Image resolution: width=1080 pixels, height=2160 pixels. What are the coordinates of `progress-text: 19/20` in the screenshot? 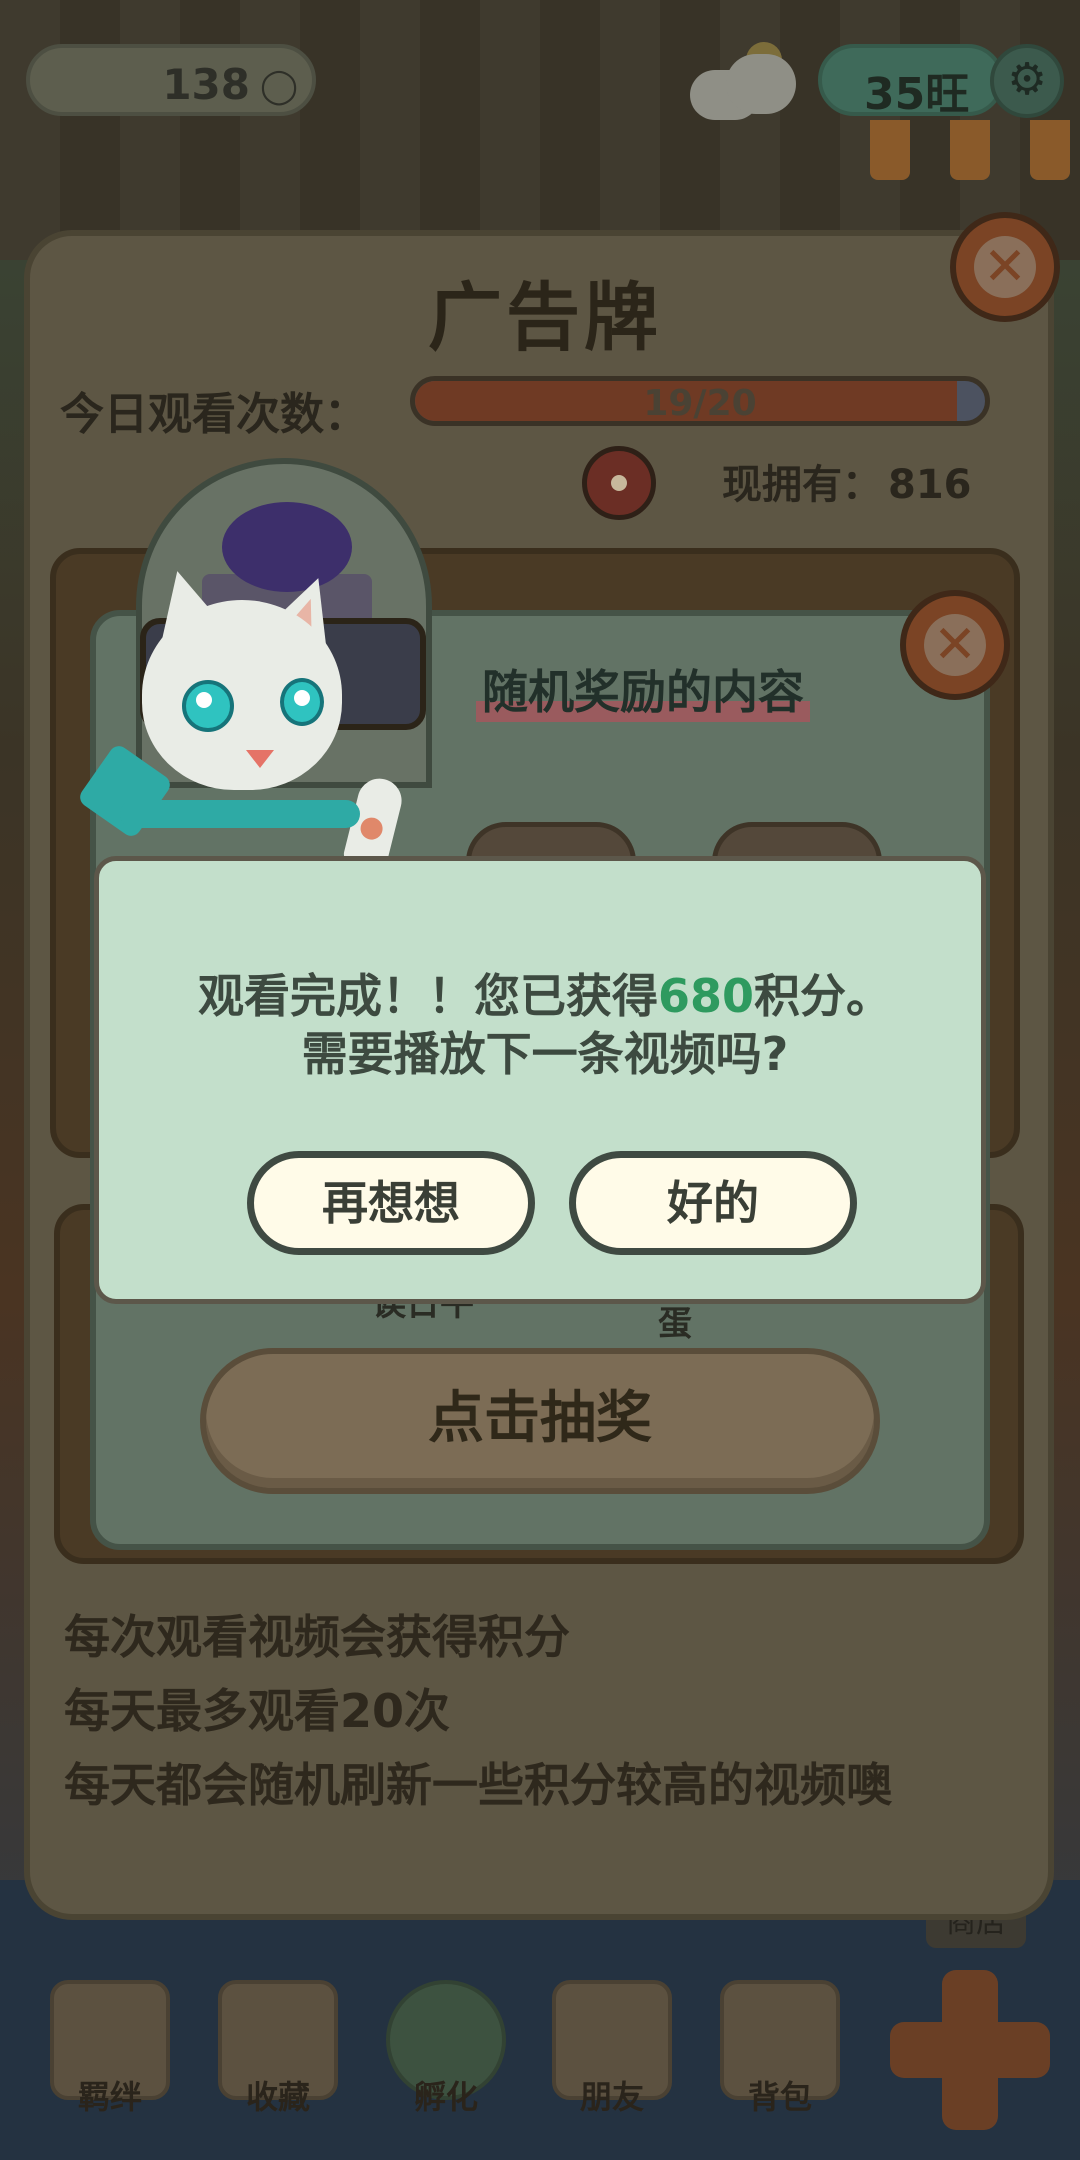 It's located at (700, 403).